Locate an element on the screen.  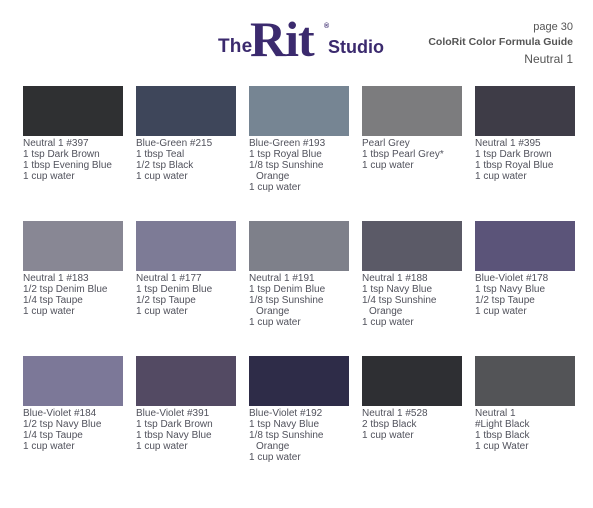
formula-line: 1 tbsp Black is located at coordinates (502, 435).